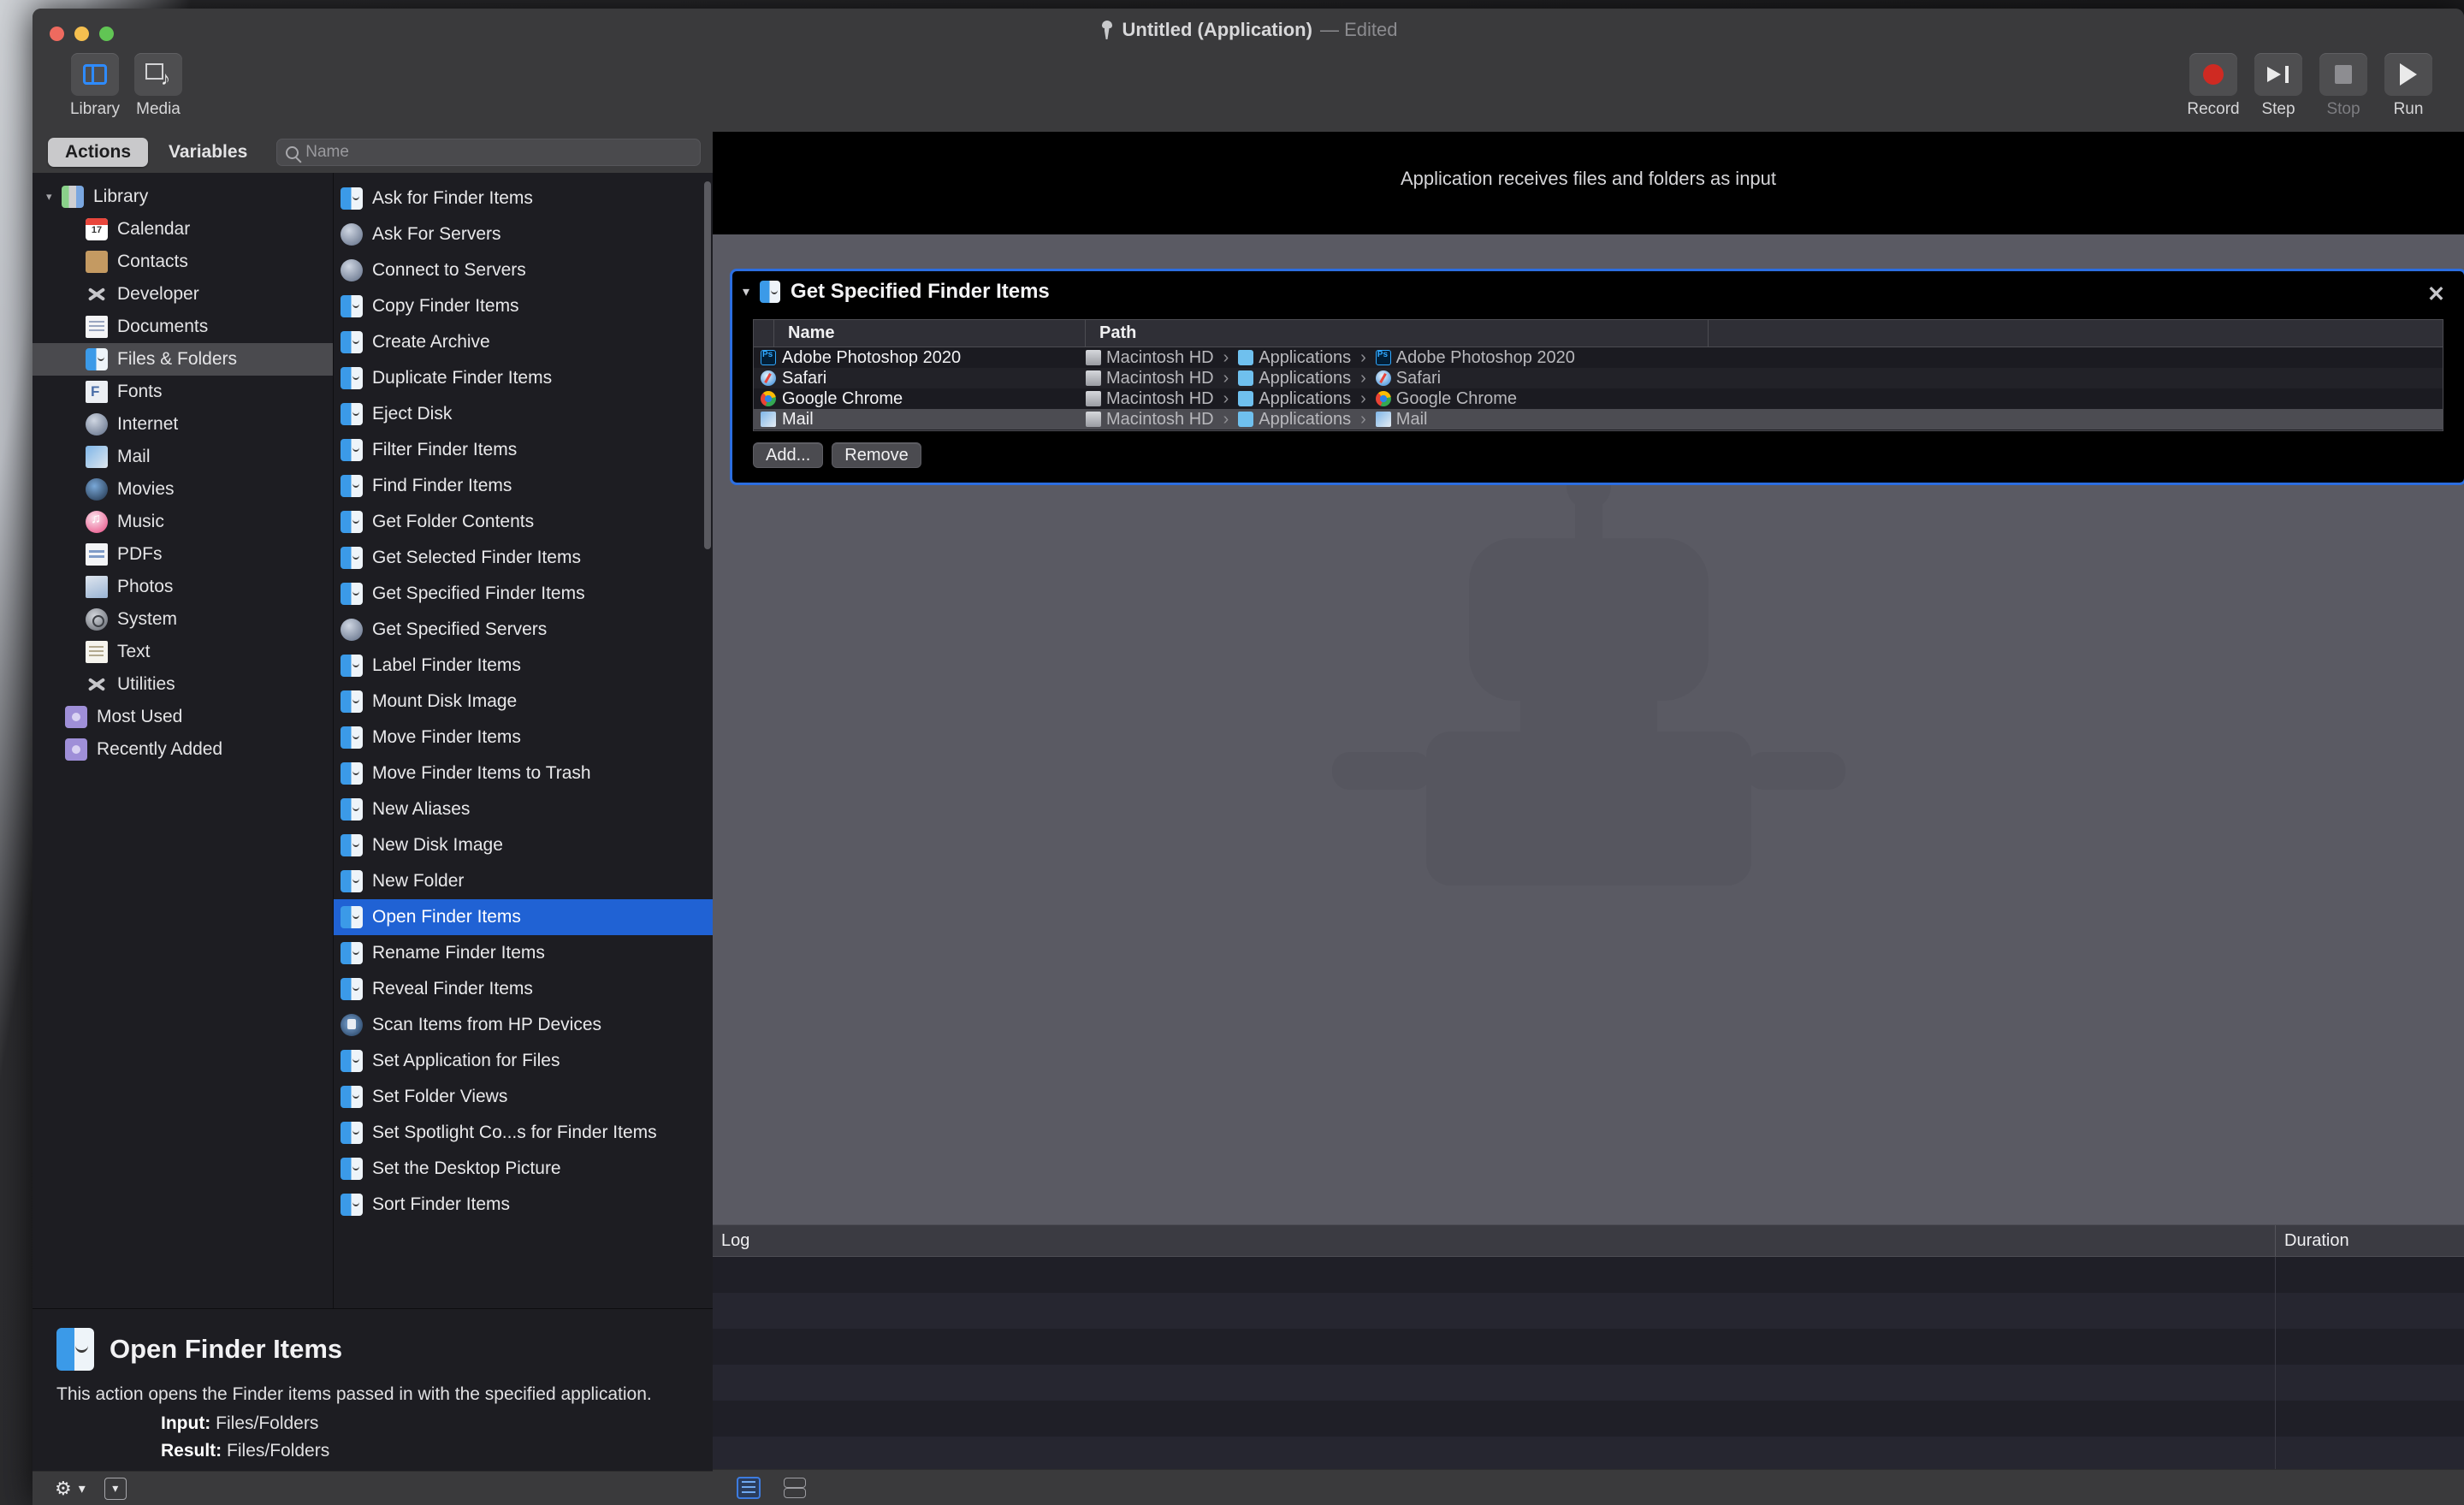  What do you see at coordinates (183, 327) in the screenshot?
I see `sidebar-item-documents: Documents` at bounding box center [183, 327].